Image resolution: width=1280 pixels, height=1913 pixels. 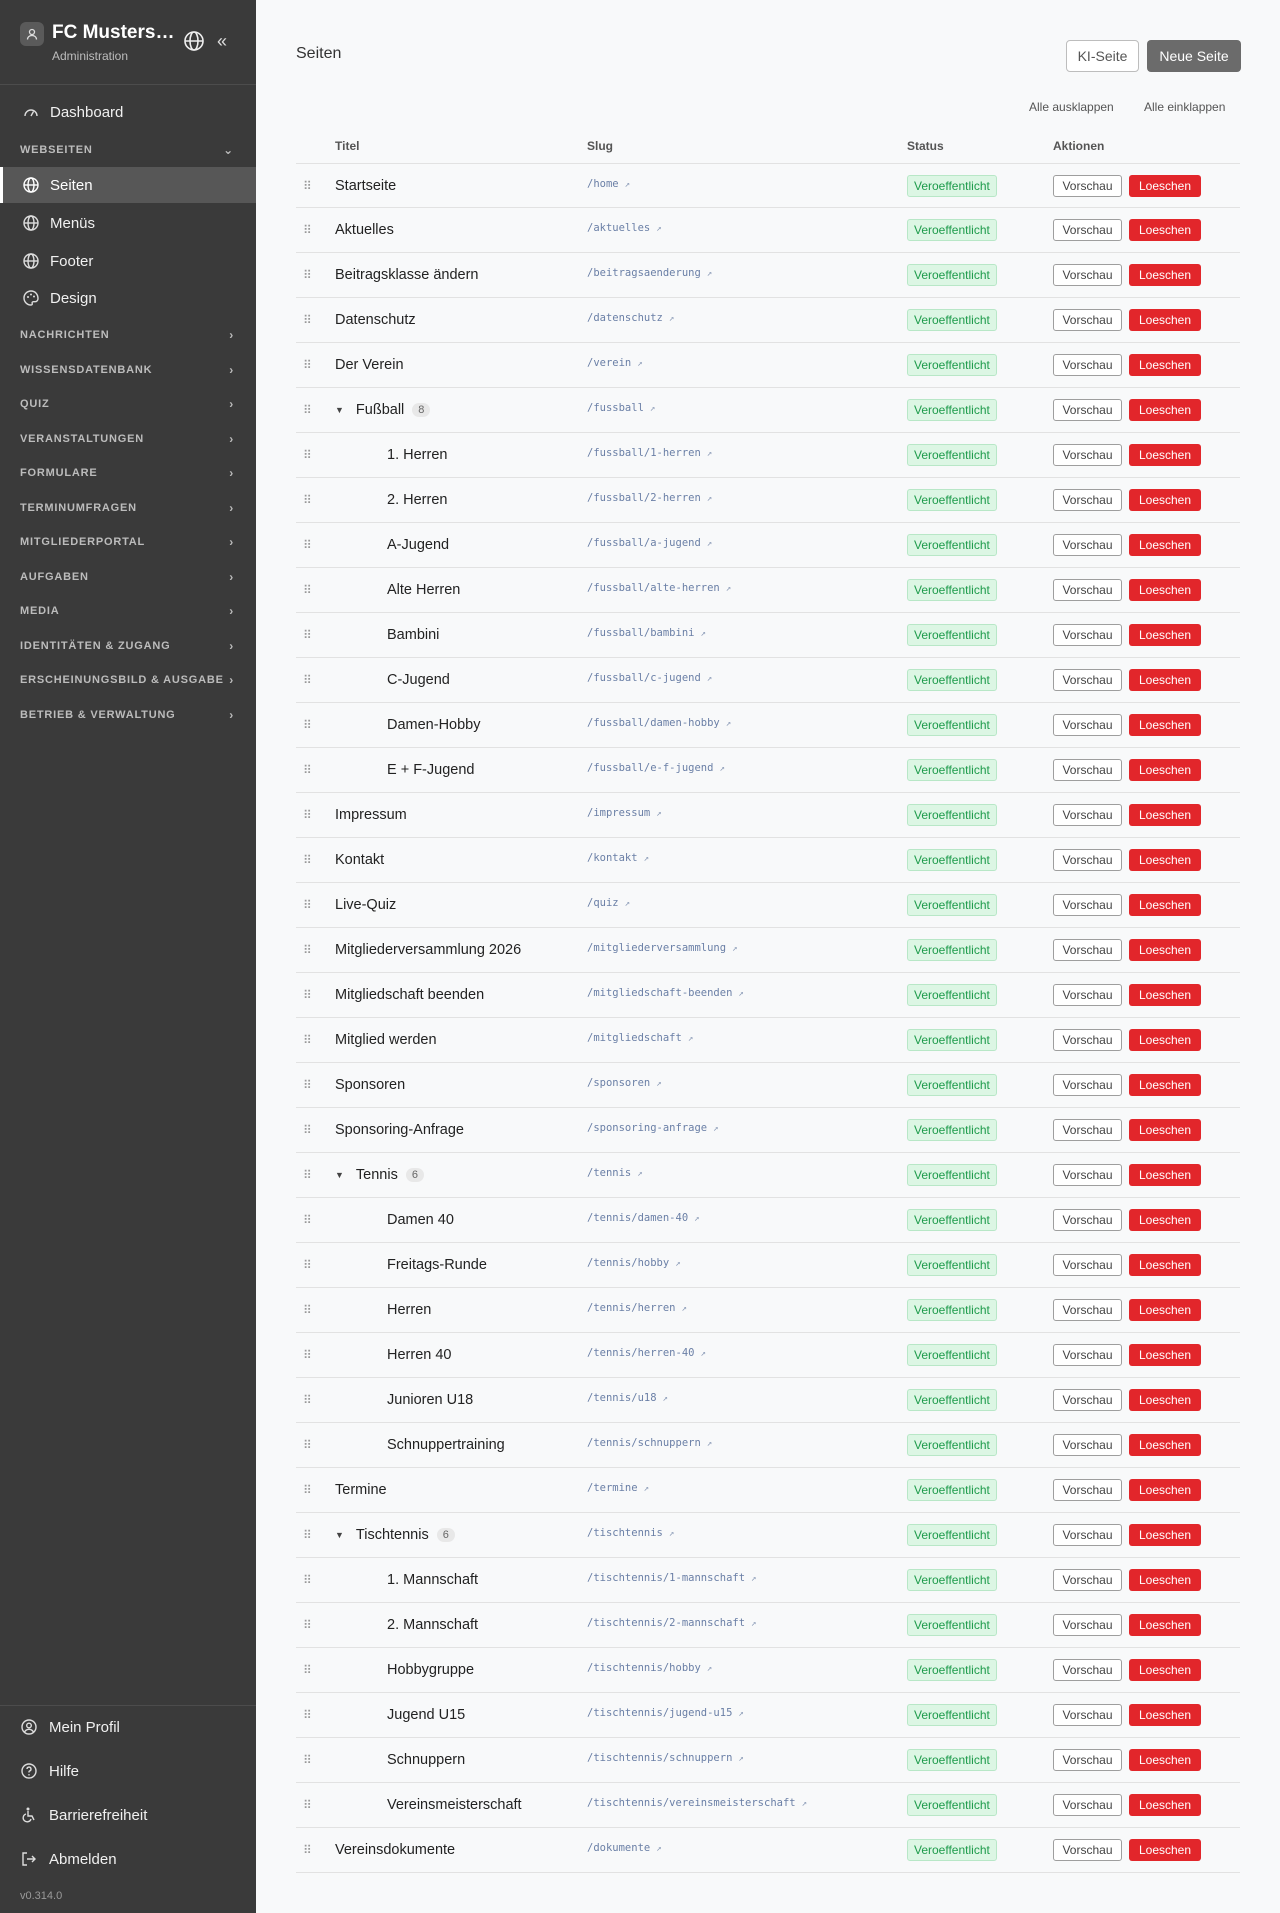 I want to click on slug-link: /tischtennis/2-mannschaft ↗, so click(x=671, y=1623).